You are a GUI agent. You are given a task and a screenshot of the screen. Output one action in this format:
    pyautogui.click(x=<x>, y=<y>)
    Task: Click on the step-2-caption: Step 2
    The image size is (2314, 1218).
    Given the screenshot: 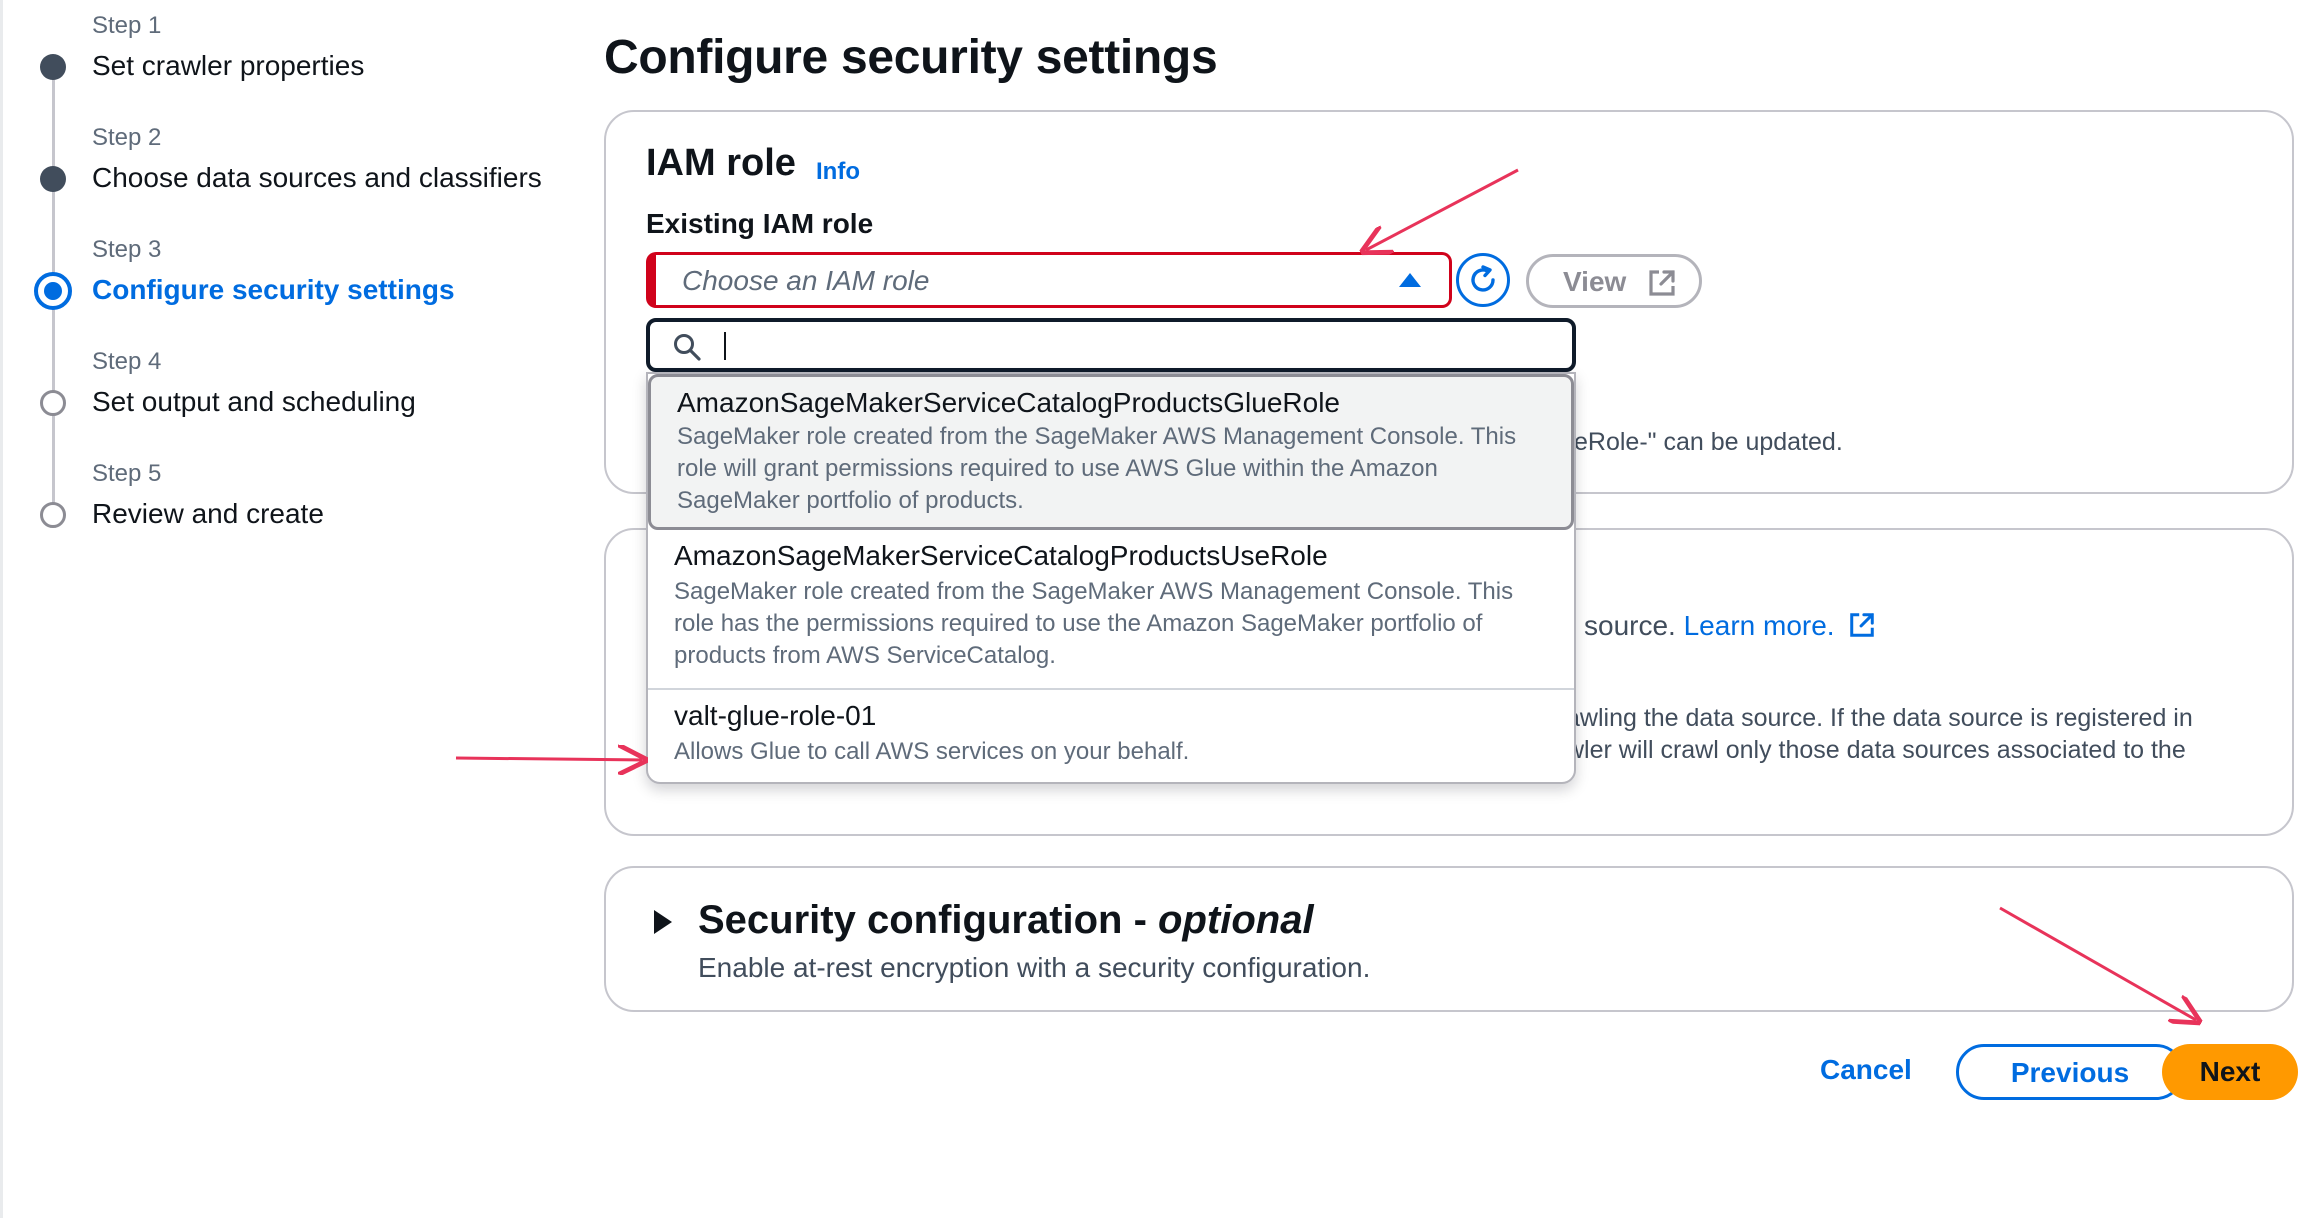 What is the action you would take?
    pyautogui.click(x=127, y=137)
    